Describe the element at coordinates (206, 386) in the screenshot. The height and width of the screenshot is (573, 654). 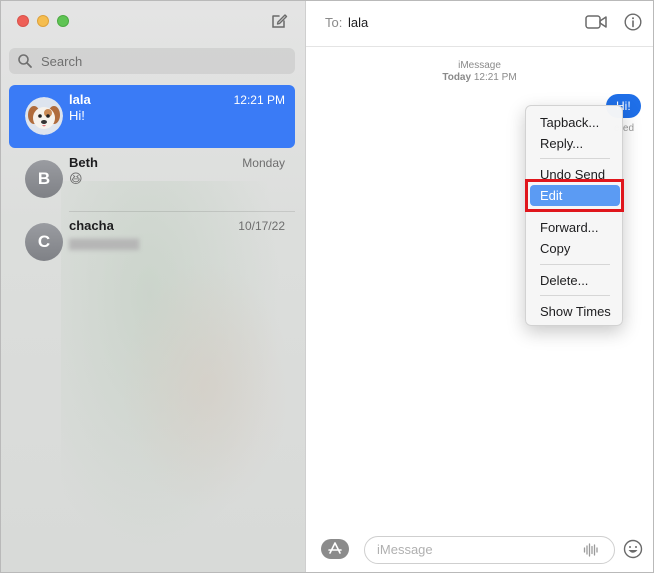
I see `background-blur` at that location.